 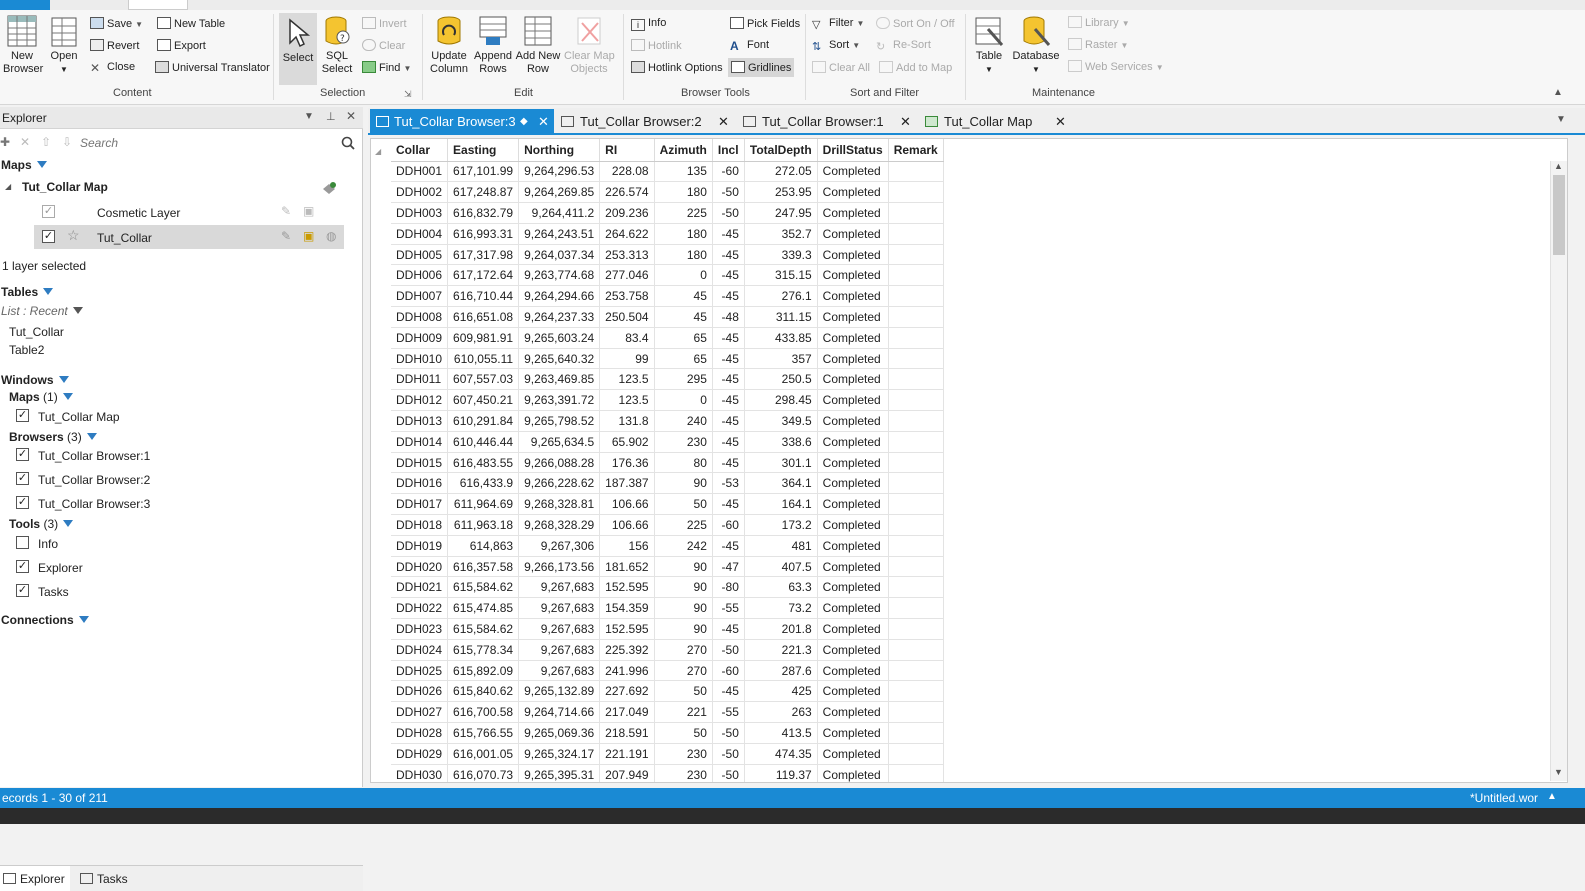 I want to click on table-cell: 9,265,395.31, so click(x=559, y=773).